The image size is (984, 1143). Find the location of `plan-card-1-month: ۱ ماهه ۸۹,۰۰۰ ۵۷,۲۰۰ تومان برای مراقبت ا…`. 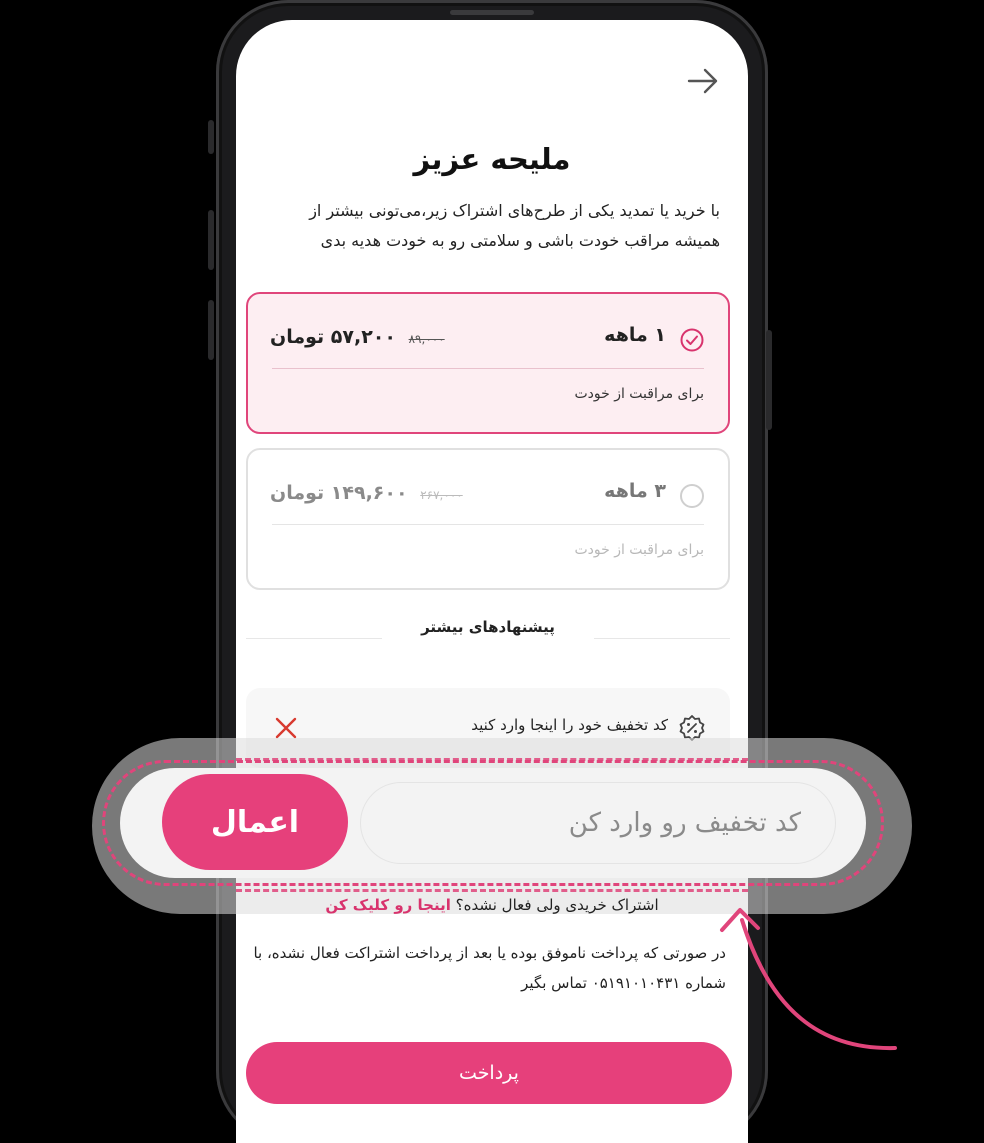

plan-card-1-month: ۱ ماهه ۸۹,۰۰۰ ۵۷,۲۰۰ تومان برای مراقبت ا… is located at coordinates (488, 363).